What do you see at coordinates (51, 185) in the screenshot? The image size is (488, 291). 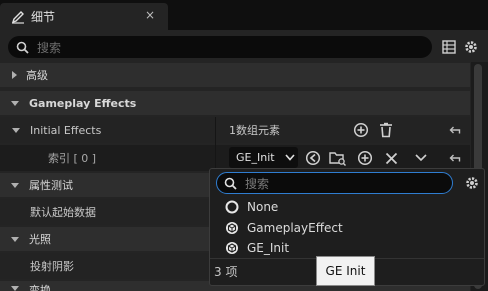 I see `category-label: 属性测试` at bounding box center [51, 185].